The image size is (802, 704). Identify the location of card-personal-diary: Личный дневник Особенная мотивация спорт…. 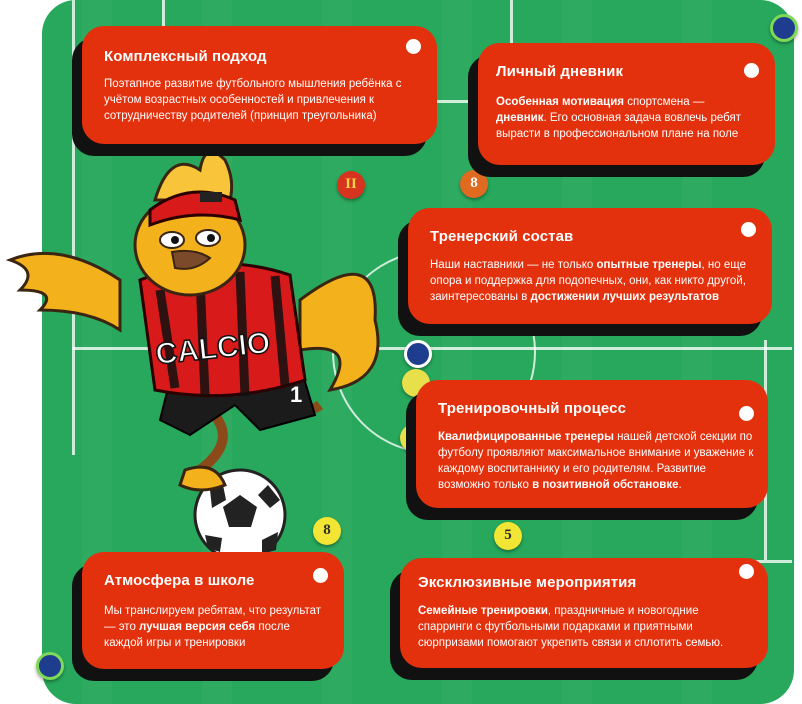
(626, 104).